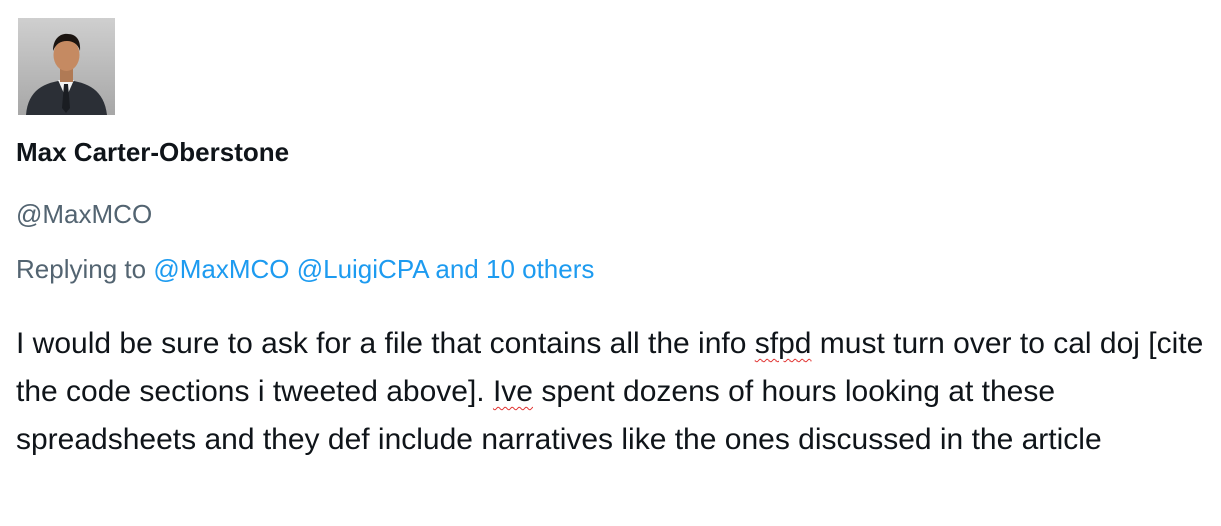  What do you see at coordinates (152, 152) in the screenshot?
I see `author-display-name: Max Carter-Oberstone` at bounding box center [152, 152].